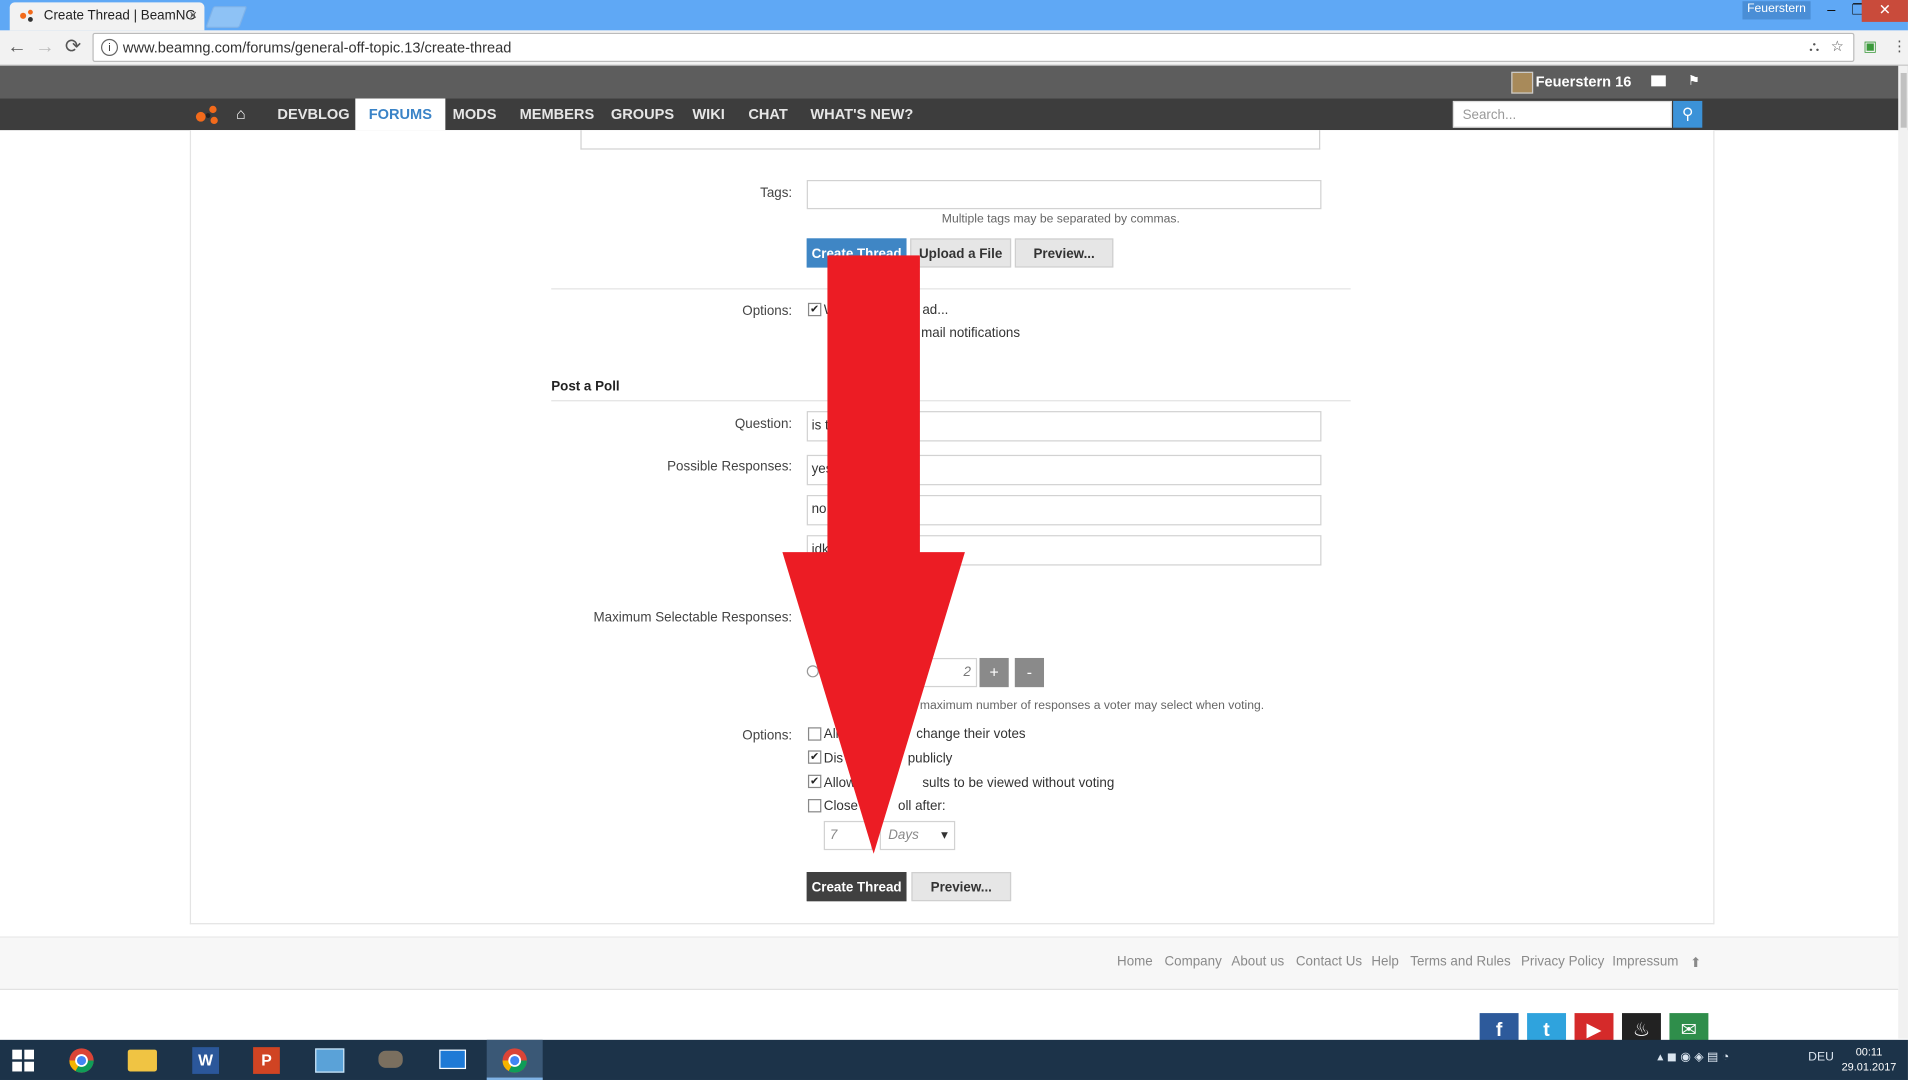  Describe the element at coordinates (814, 309) in the screenshot. I see `watch-thread-checkbox: ✔` at that location.